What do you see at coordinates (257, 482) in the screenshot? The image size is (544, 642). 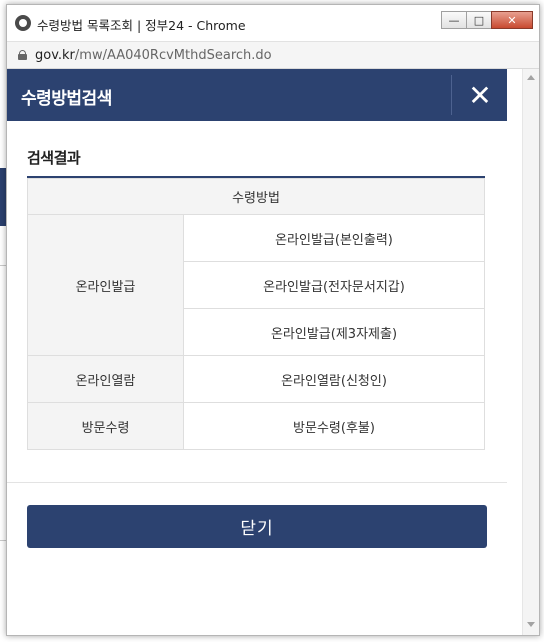 I see `dialog-body-divider` at bounding box center [257, 482].